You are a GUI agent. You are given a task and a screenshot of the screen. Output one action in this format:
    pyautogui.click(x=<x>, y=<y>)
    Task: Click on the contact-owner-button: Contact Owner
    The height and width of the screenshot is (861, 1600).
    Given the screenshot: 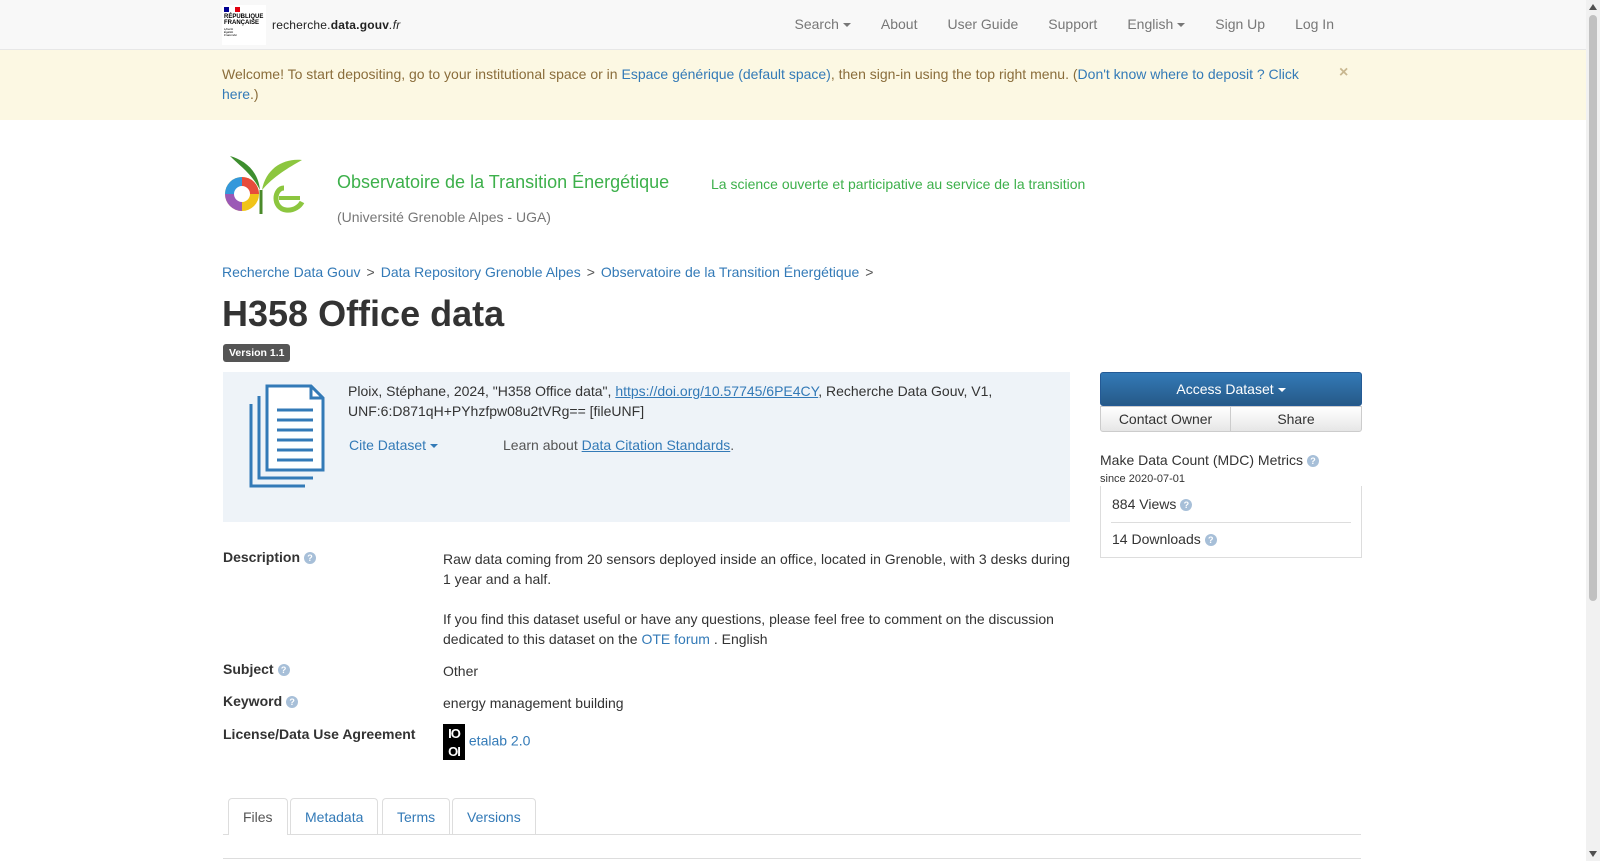 What is the action you would take?
    pyautogui.click(x=1165, y=419)
    